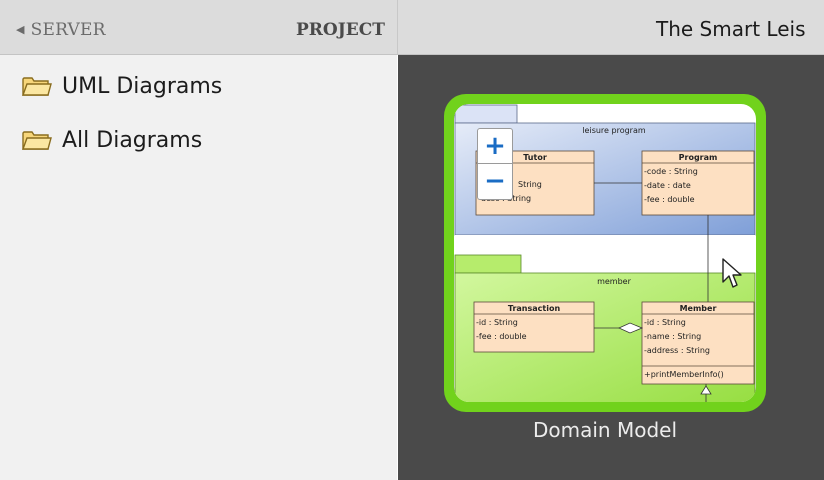 The image size is (824, 480). I want to click on class-transaction: Transaction -id : String -fee : double, so click(534, 327).